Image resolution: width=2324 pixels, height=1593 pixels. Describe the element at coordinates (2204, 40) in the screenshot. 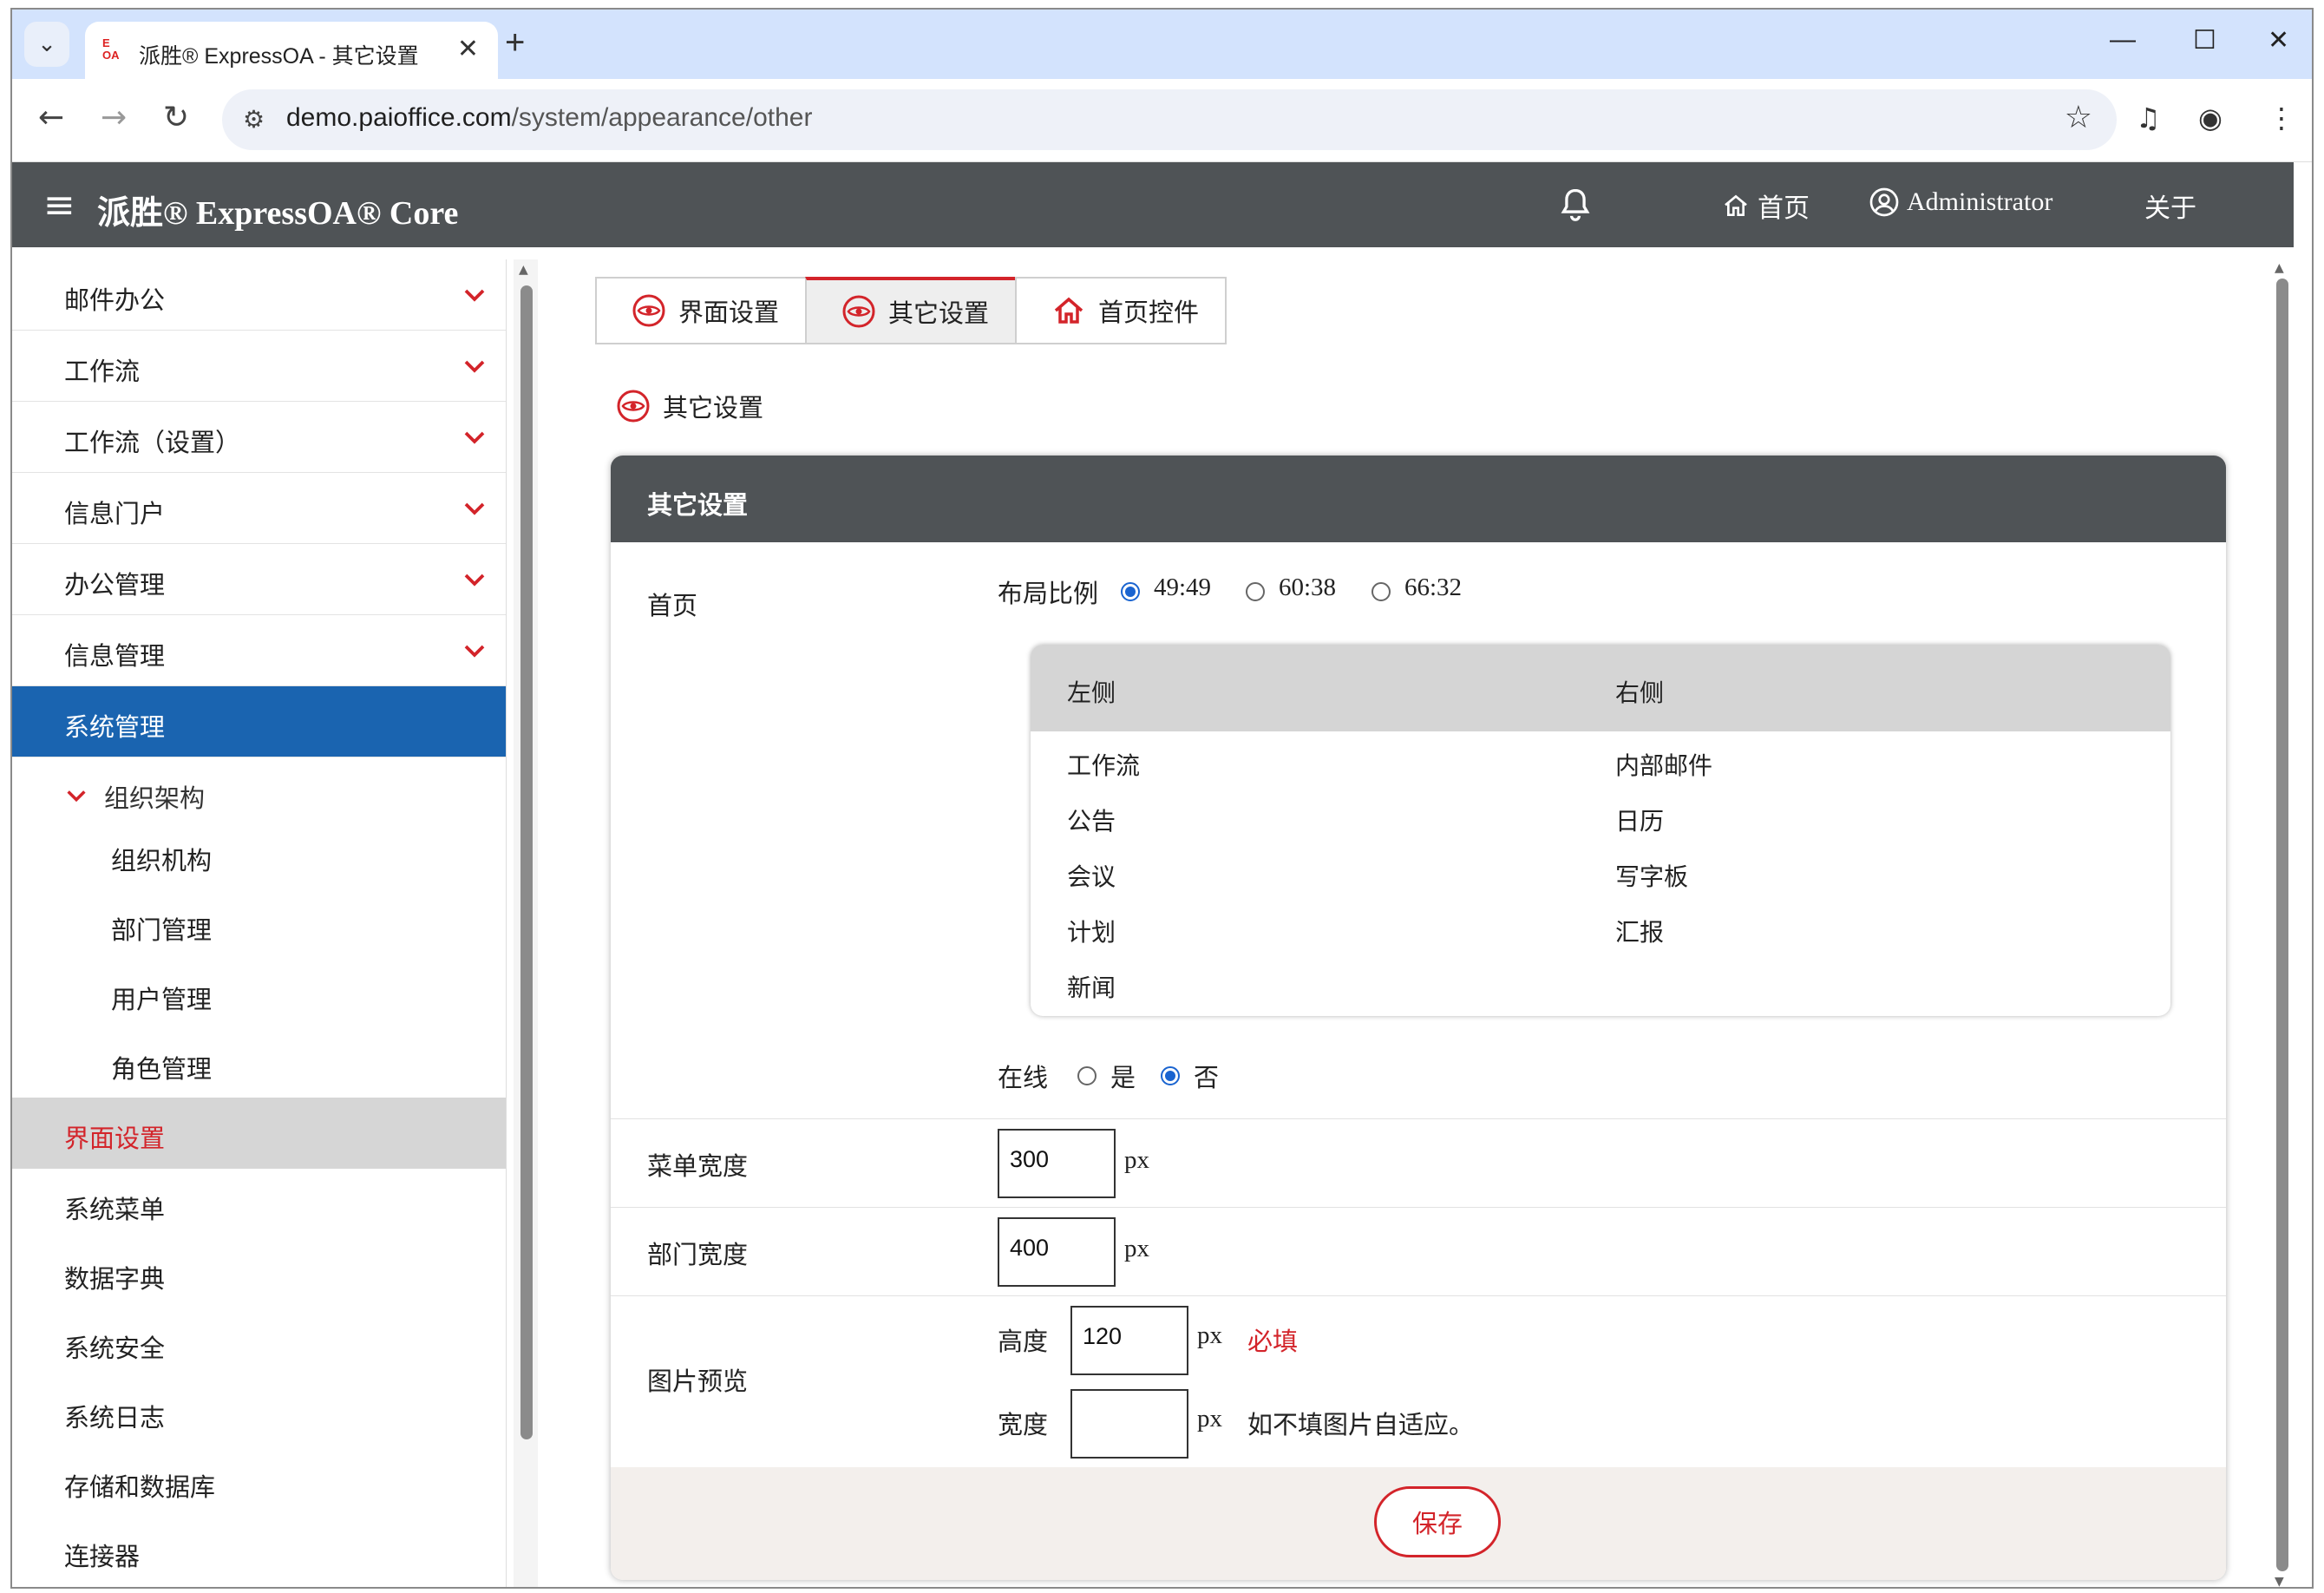

I see `maximize-button: ☐` at that location.